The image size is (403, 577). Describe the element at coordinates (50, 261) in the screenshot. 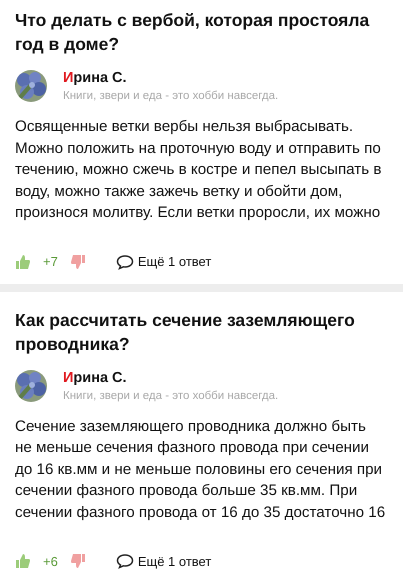

I see `likes-count: +7` at that location.